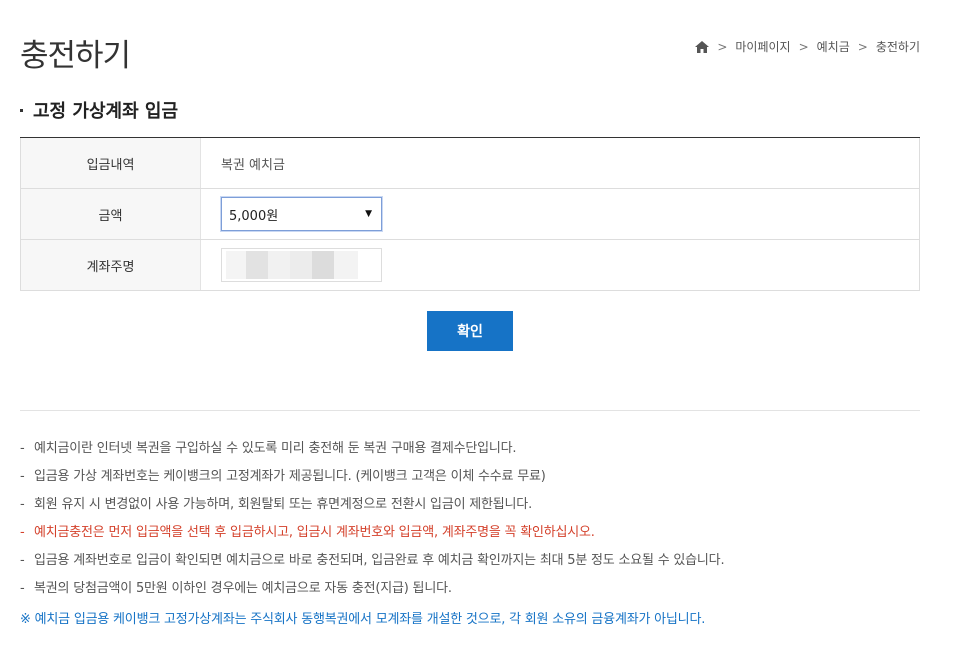  Describe the element at coordinates (253, 165) in the screenshot. I see `deposit-value: 복권 예치금` at that location.